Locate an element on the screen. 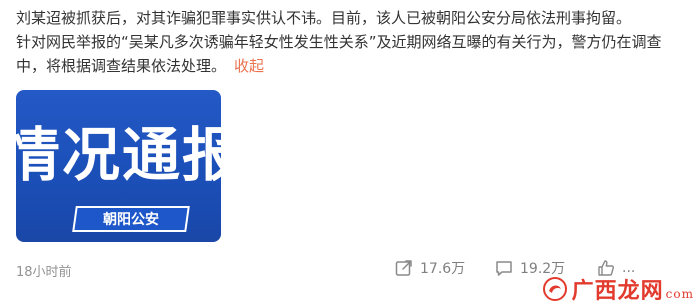  watermark-brand: 广西龙网 com is located at coordinates (633, 291).